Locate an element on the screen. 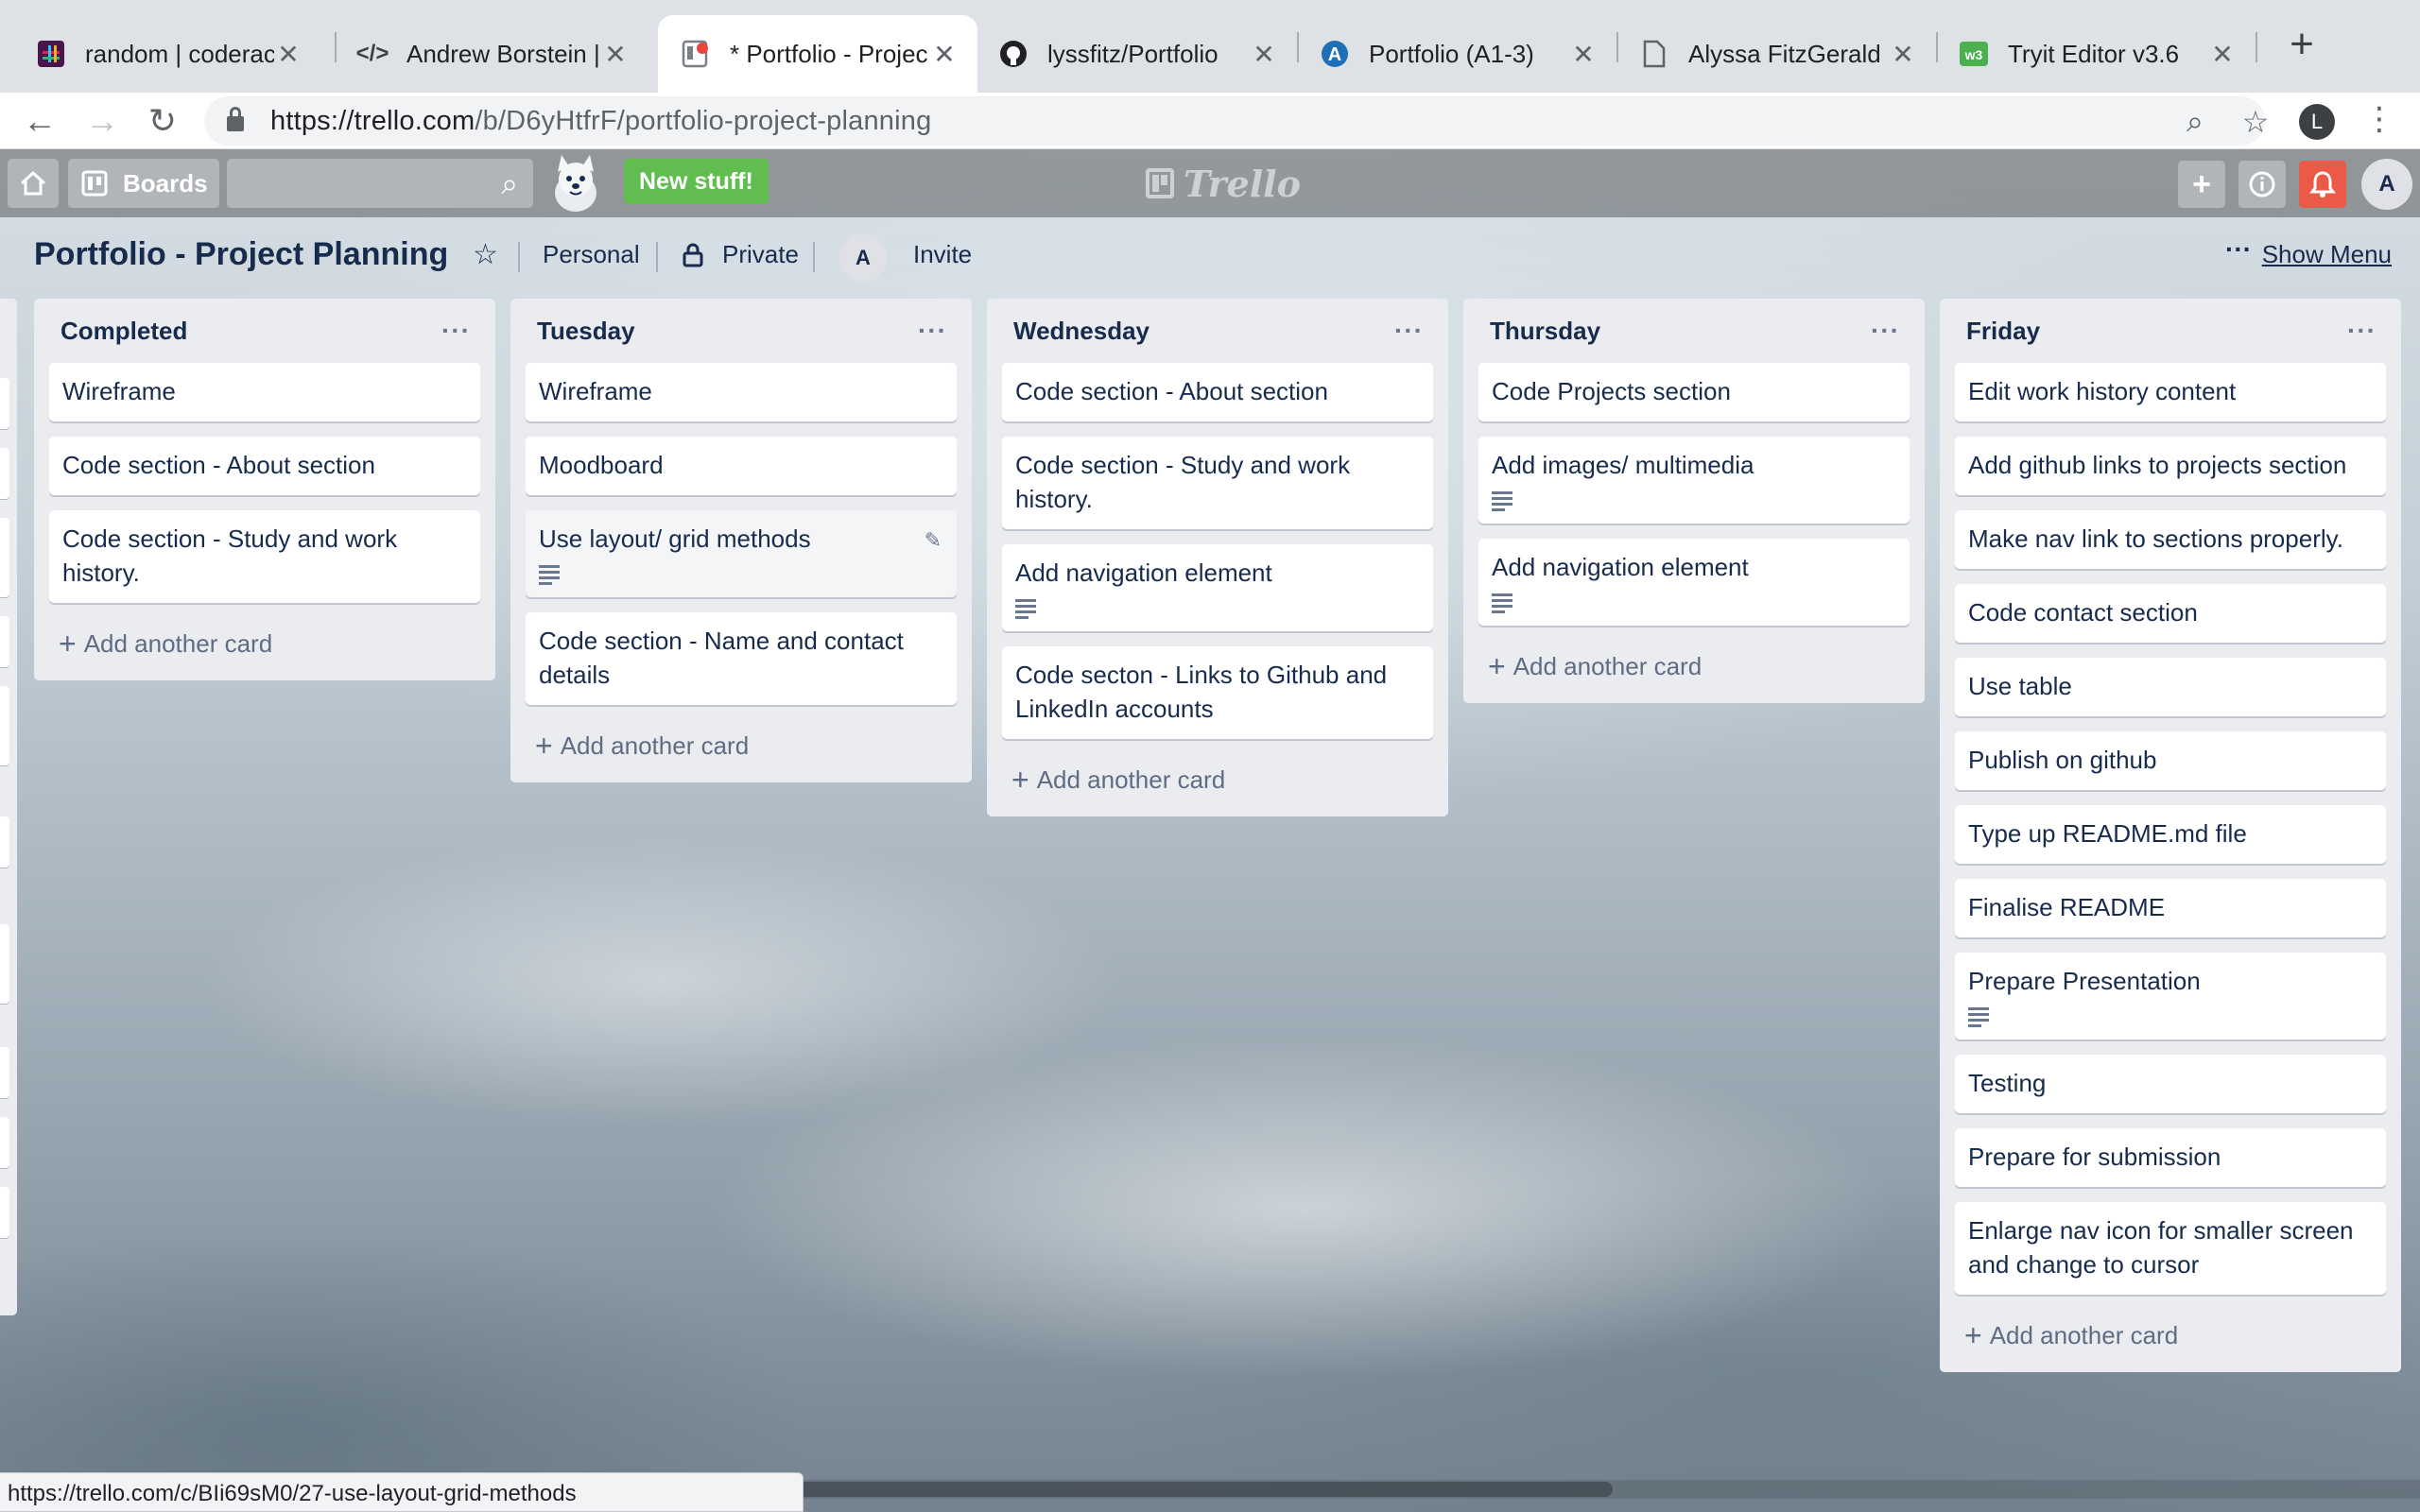 Image resolution: width=2420 pixels, height=1512 pixels. board-title: Portfolio - Project Planning is located at coordinates (241, 254).